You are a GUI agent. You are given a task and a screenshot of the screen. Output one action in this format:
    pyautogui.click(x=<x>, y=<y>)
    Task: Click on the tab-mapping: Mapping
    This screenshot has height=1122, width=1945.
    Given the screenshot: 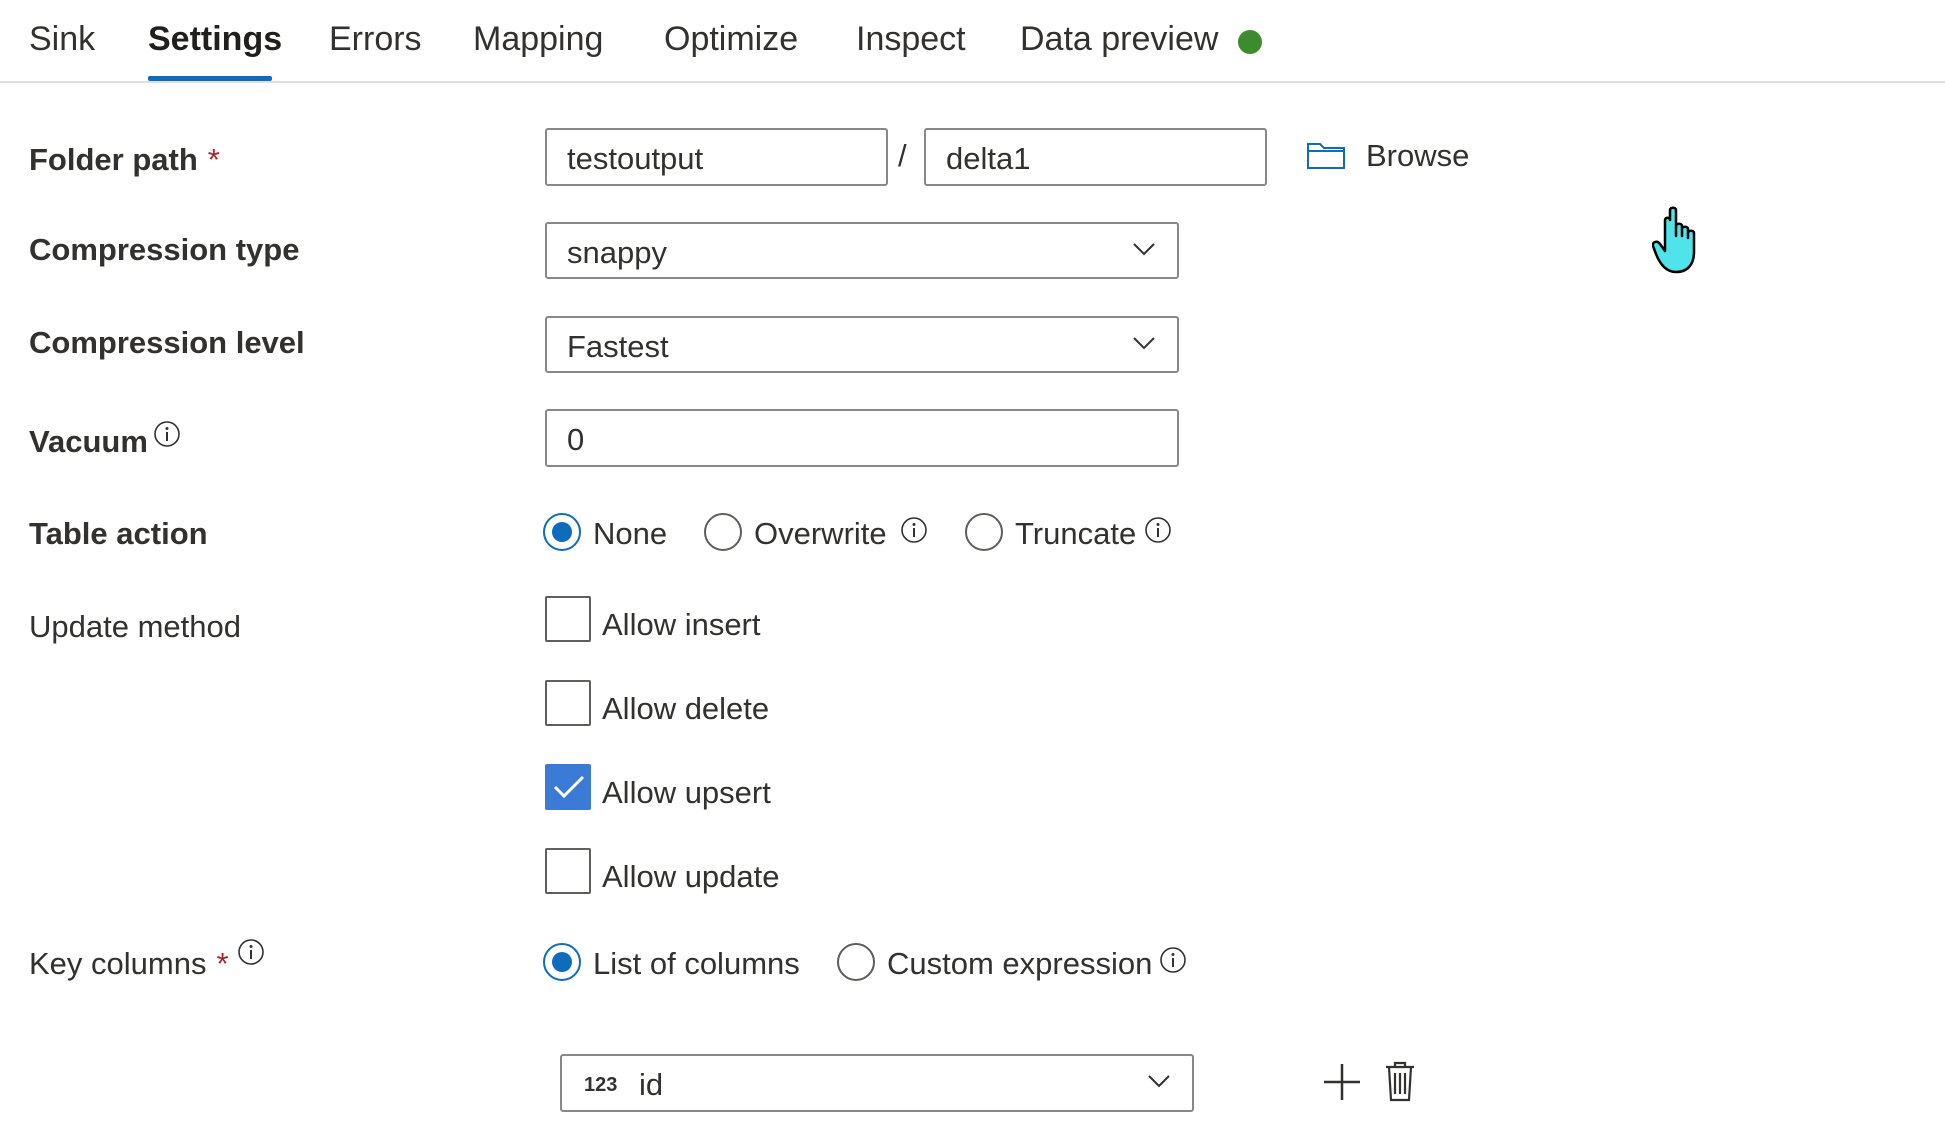 What is the action you would take?
    pyautogui.click(x=538, y=39)
    